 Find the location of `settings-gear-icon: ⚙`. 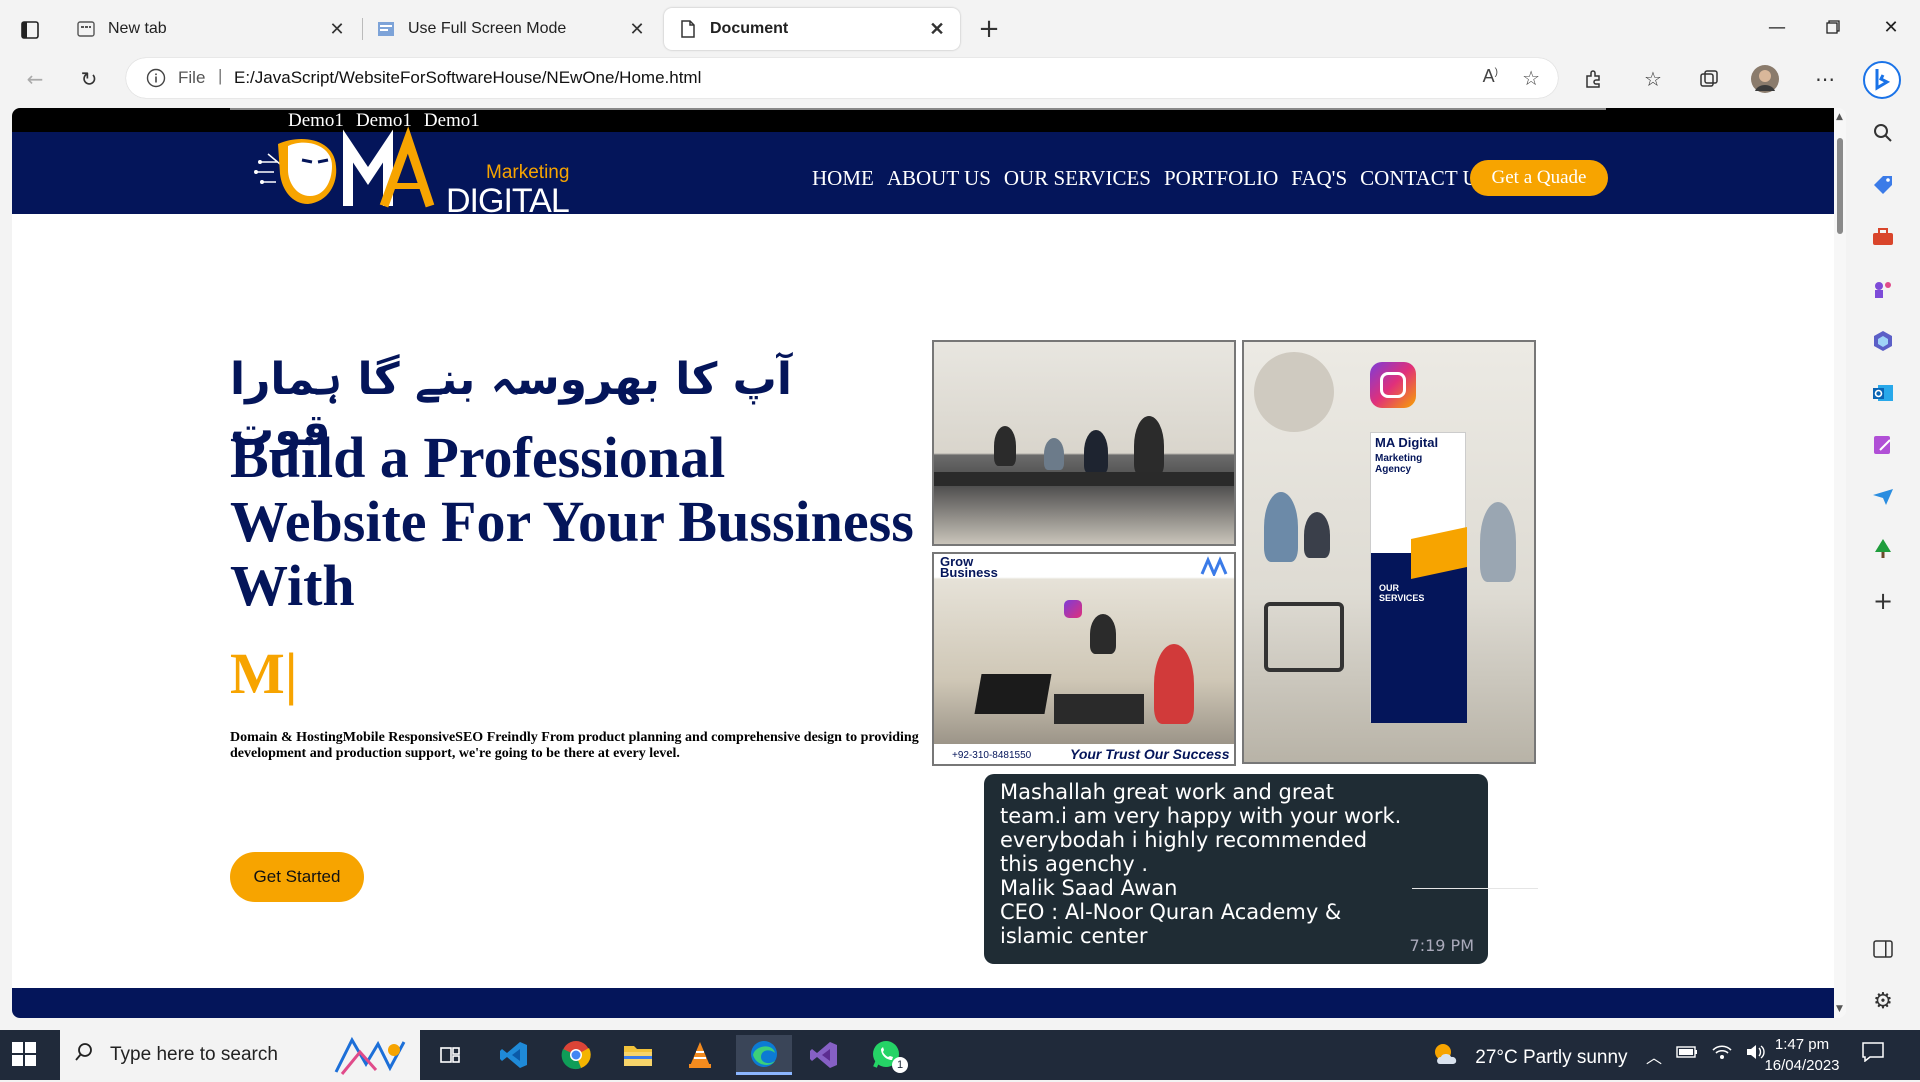

settings-gear-icon: ⚙ is located at coordinates (1883, 1001).